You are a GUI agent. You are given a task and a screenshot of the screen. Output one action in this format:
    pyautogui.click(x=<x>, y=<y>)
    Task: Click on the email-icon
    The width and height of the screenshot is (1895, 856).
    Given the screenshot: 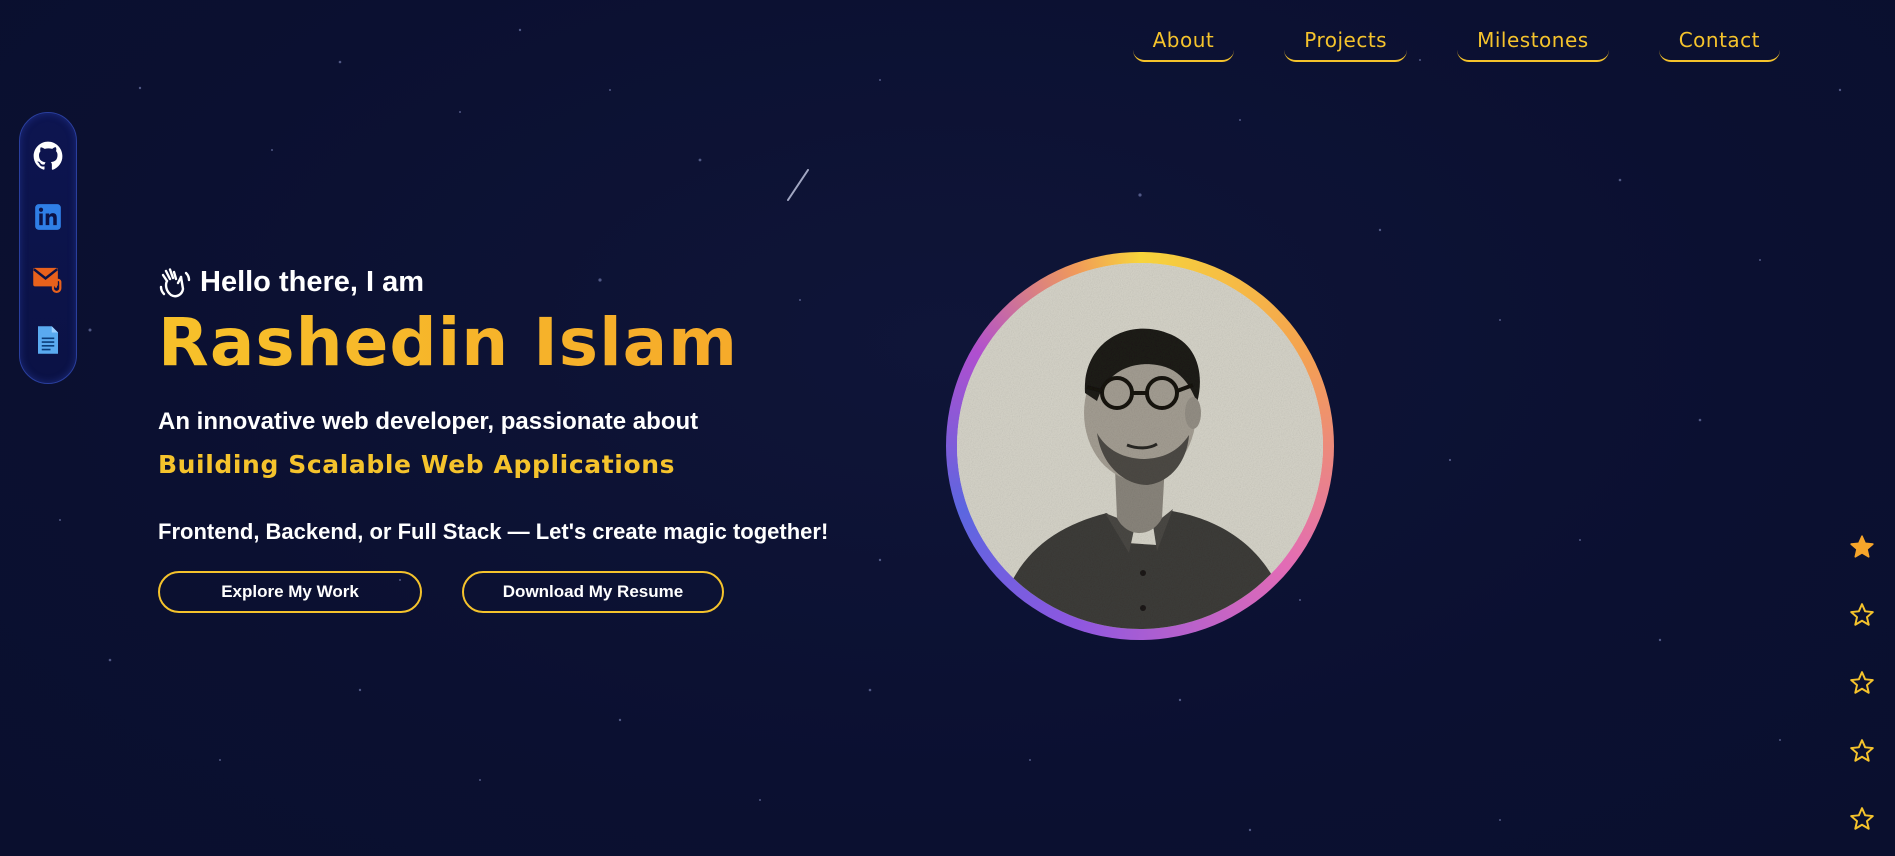 What is the action you would take?
    pyautogui.click(x=47, y=280)
    